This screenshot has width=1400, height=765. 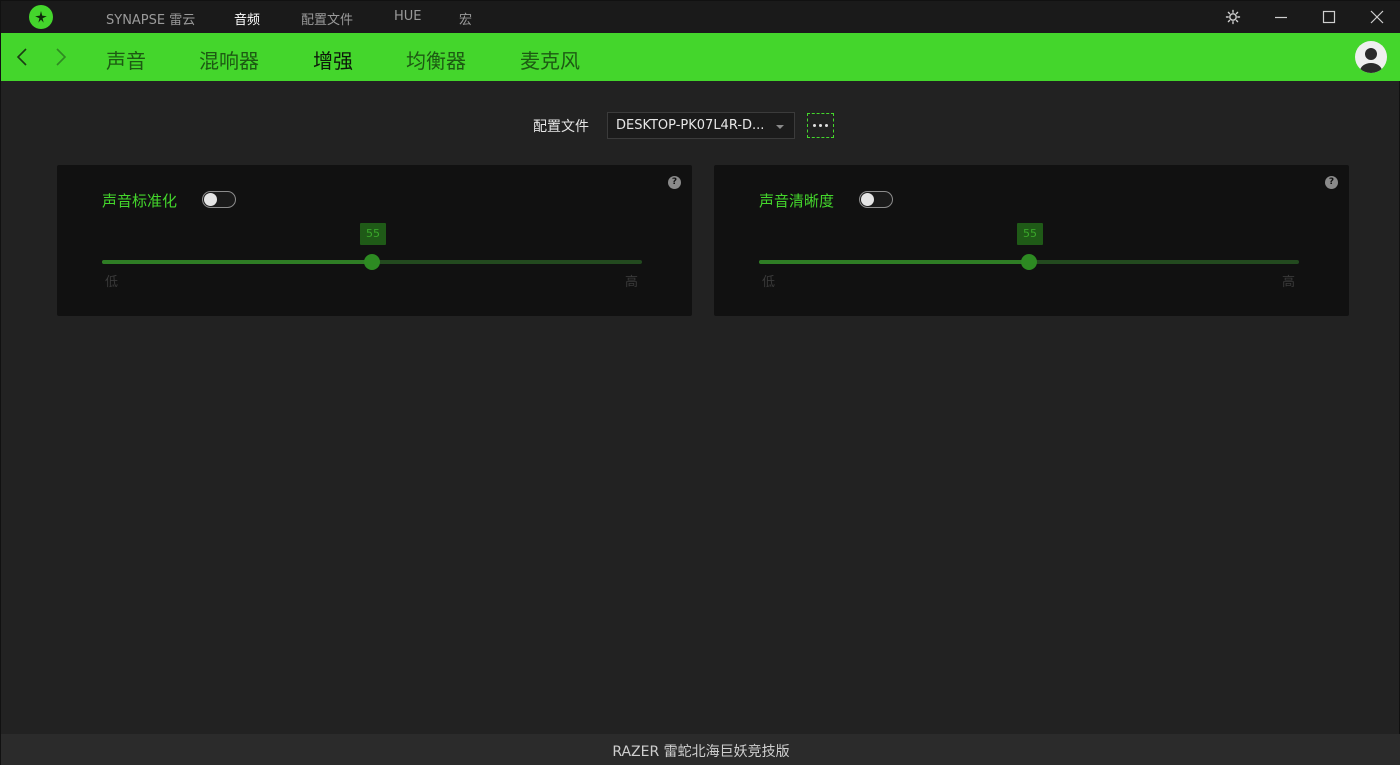 I want to click on user-avatar-icon, so click(x=1371, y=57).